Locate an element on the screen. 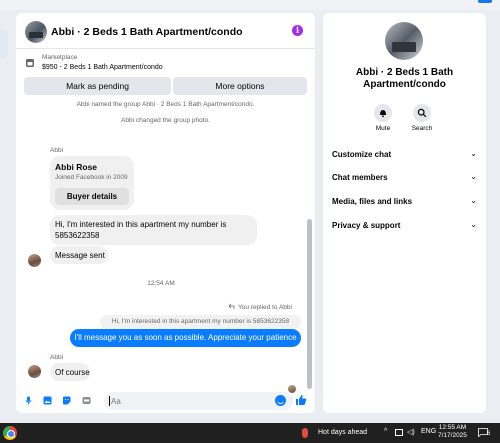  thumbs-up-icon is located at coordinates (301, 400).